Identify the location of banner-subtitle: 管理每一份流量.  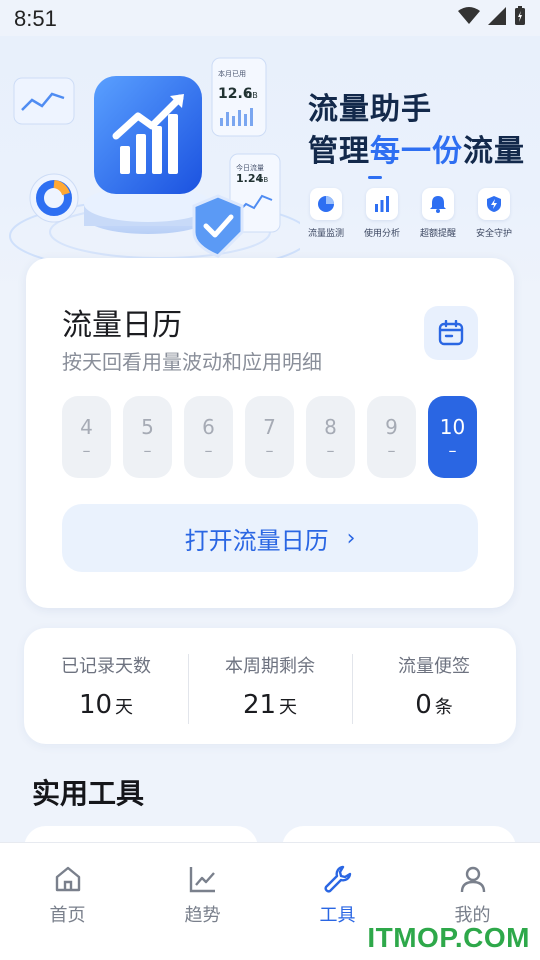
(416, 148).